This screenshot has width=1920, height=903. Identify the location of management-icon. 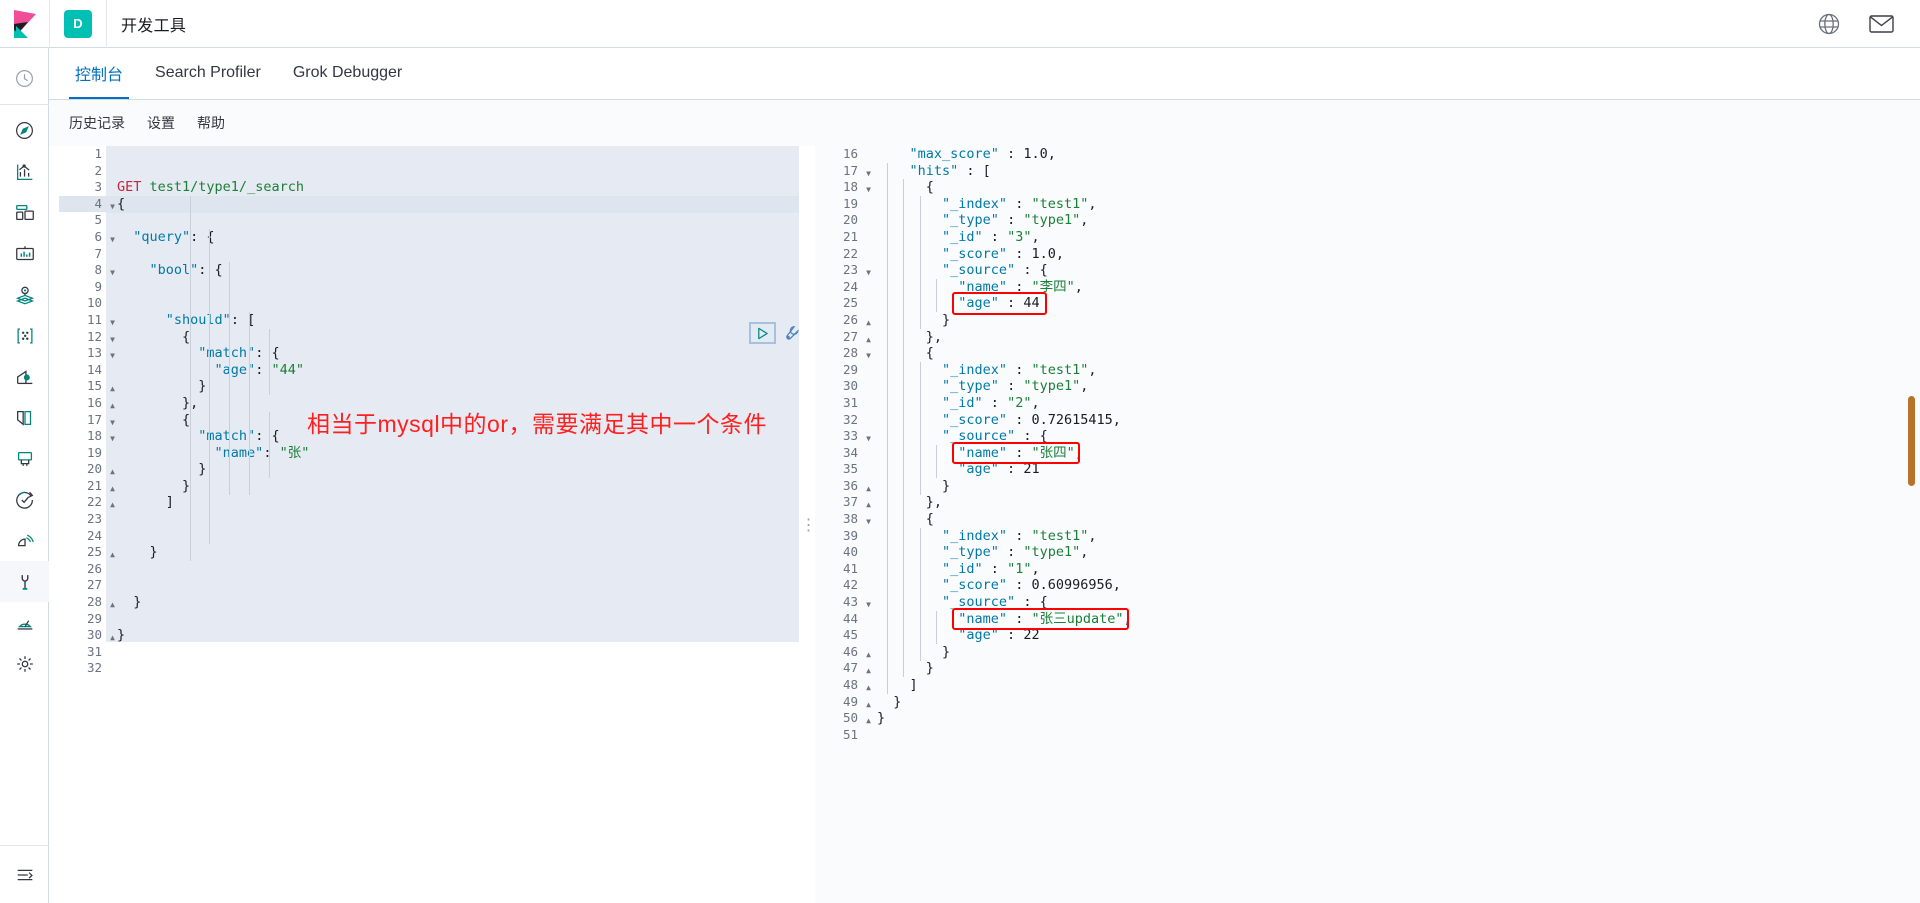
(24, 663).